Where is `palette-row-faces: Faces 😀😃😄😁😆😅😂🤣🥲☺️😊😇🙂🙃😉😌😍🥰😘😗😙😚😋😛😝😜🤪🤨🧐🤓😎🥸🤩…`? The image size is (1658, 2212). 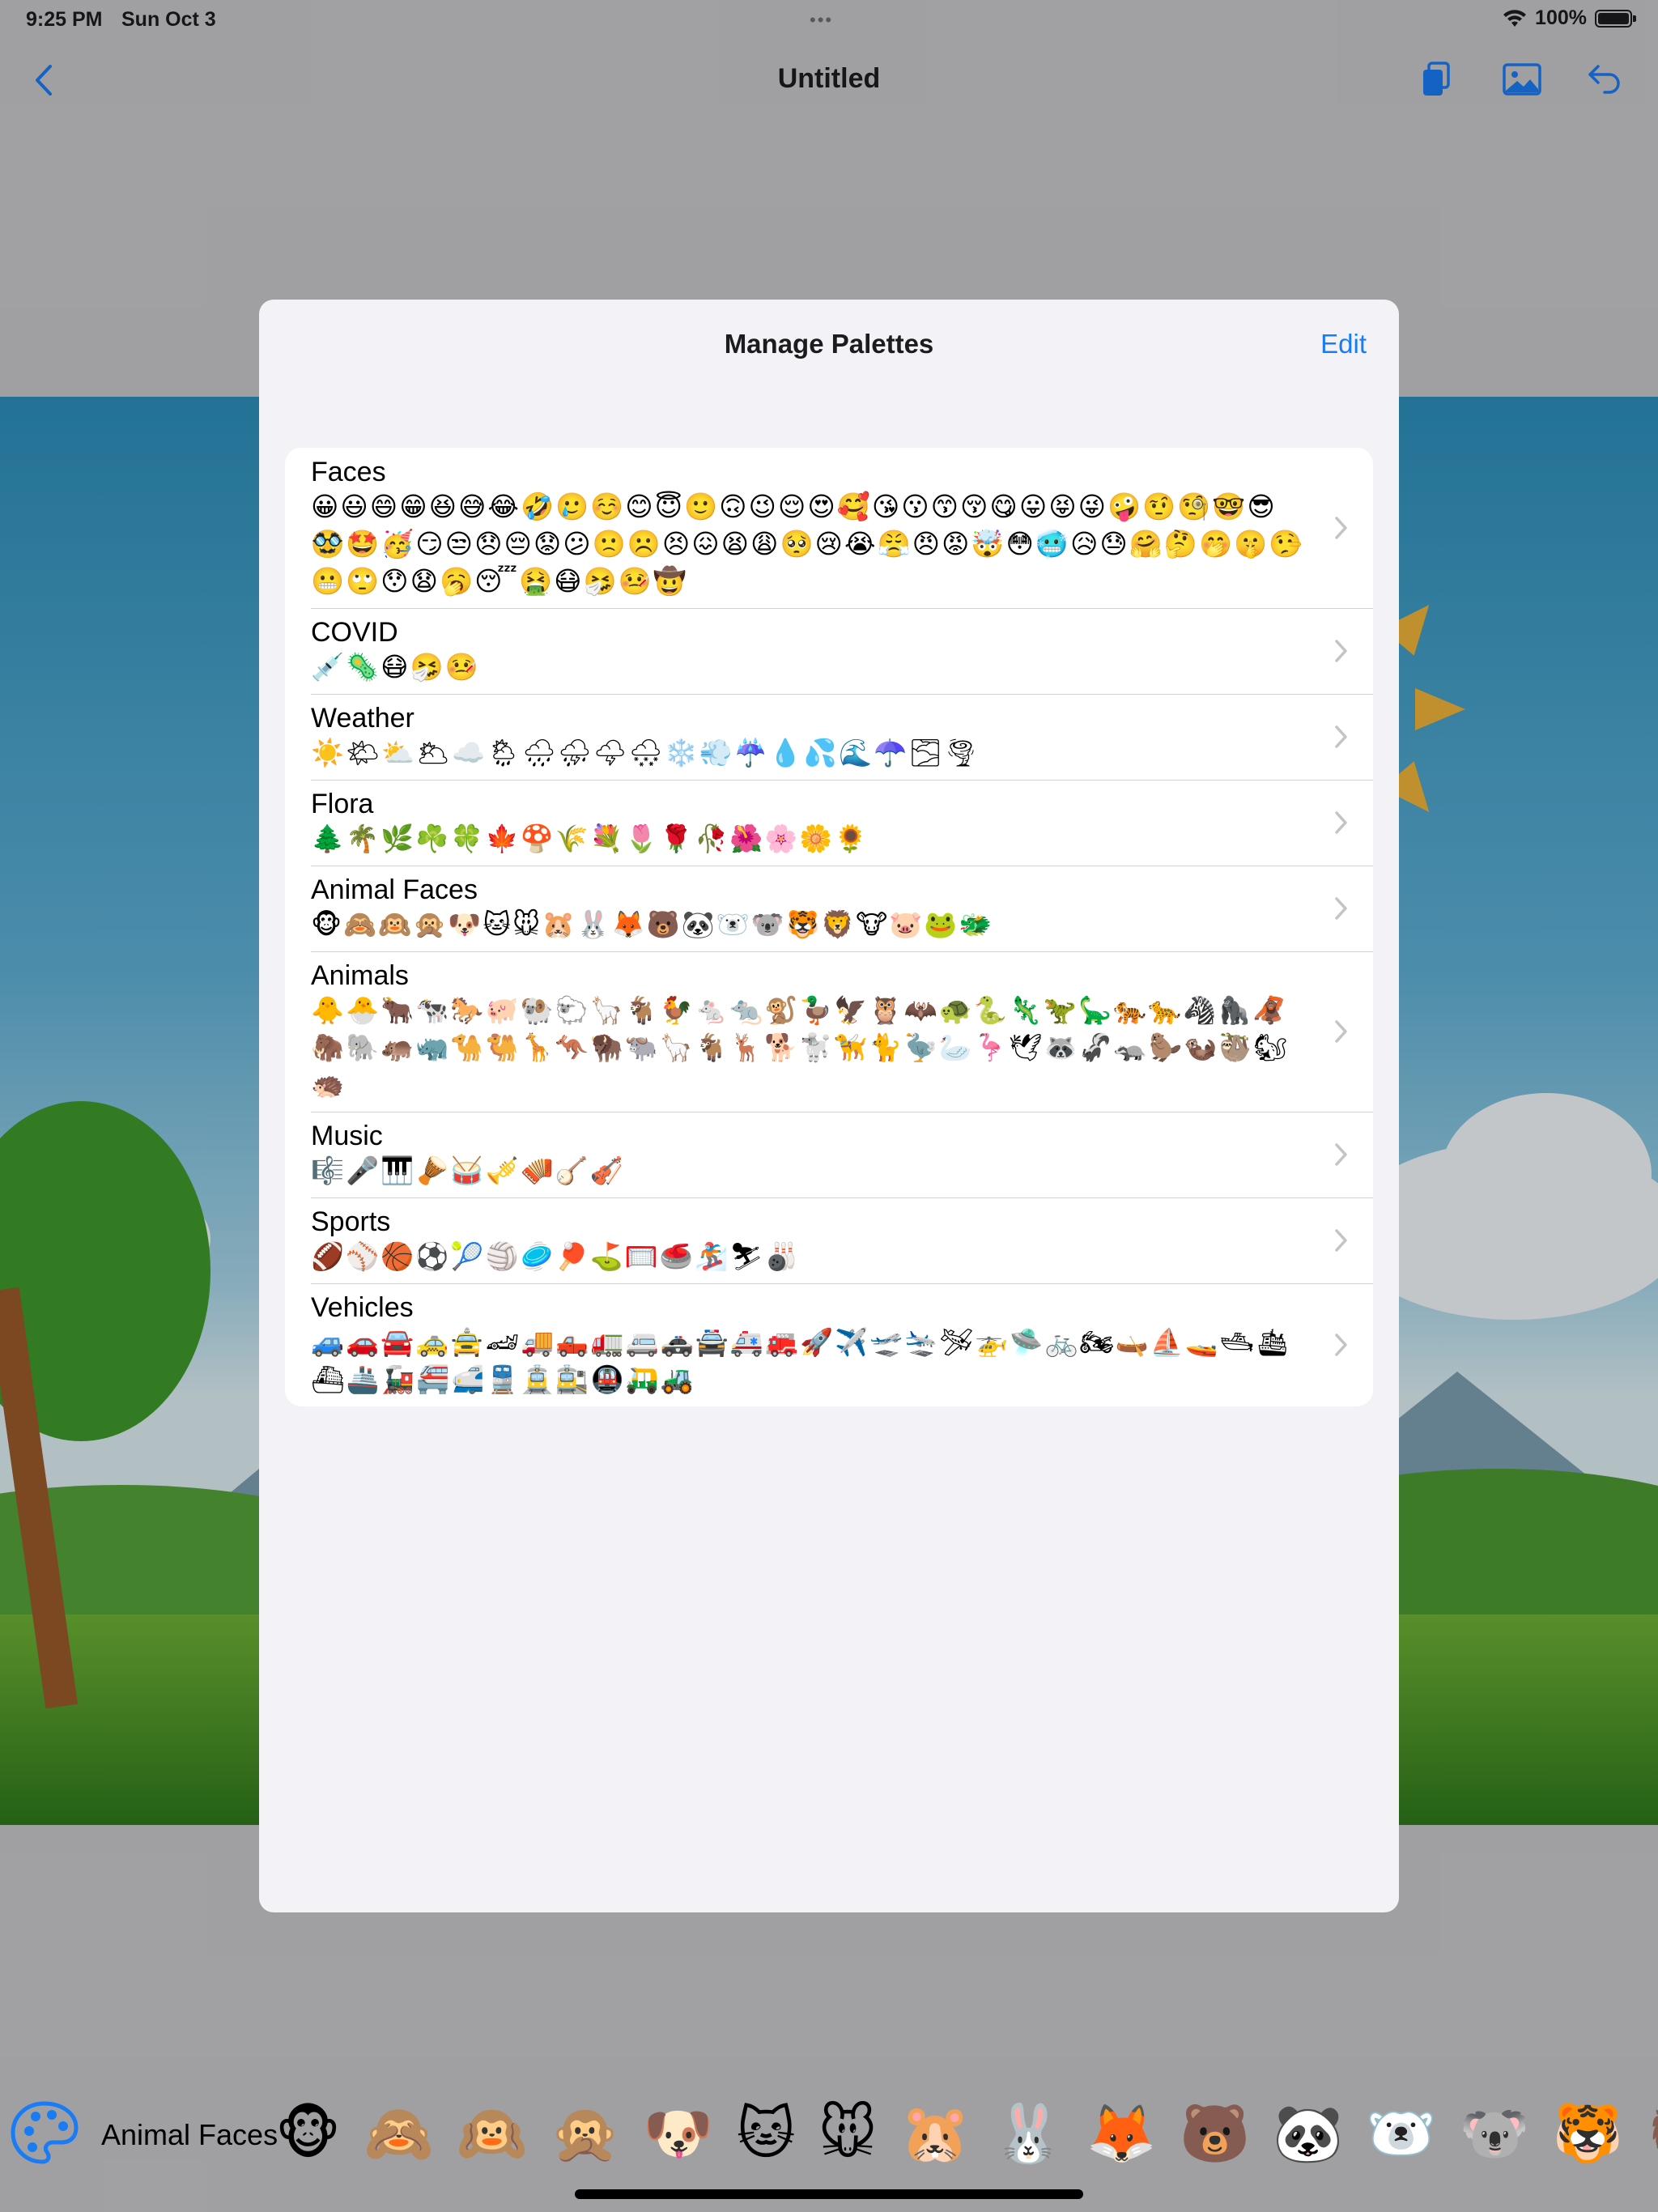
palette-row-faces: Faces 😀😃😄😁😆😅😂🤣🥲☺️😊😇🙂🙃😉😌😍🥰😘😗😙😚😋😛😝😜🤪🤨🧐🤓😎🥸🤩… is located at coordinates (829, 528).